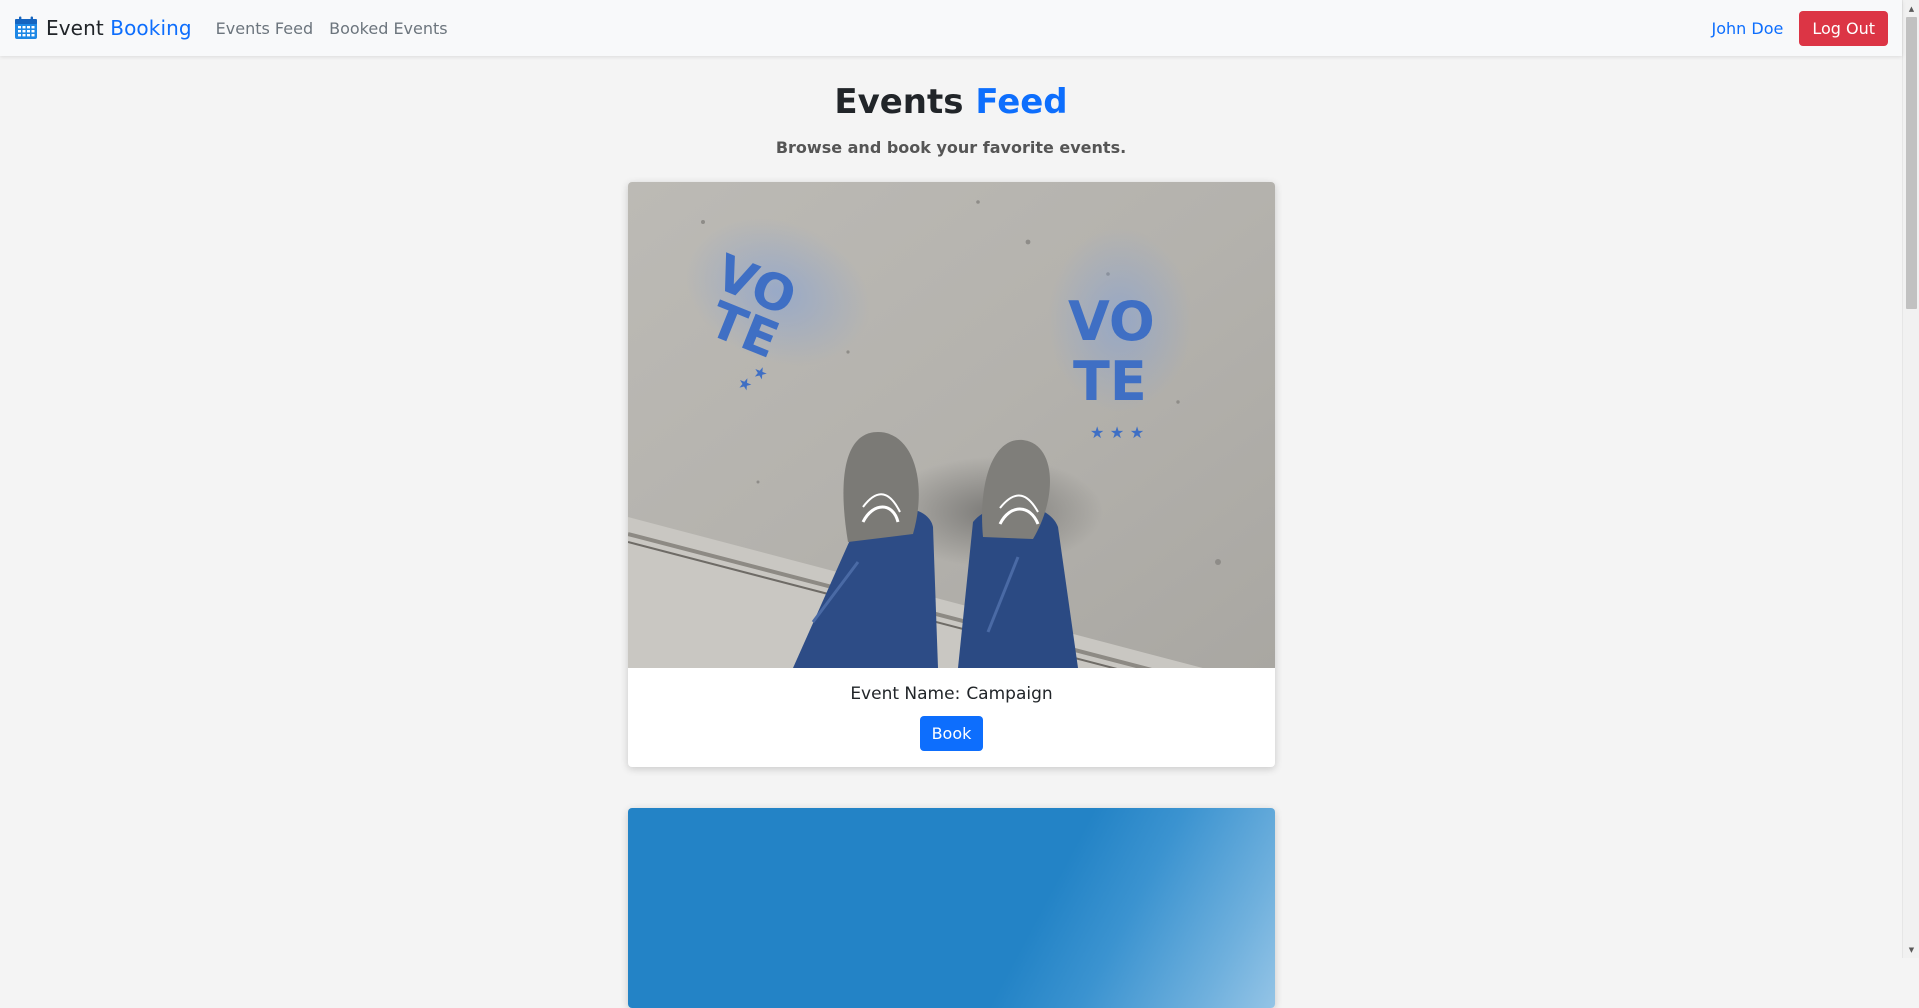  What do you see at coordinates (1911, 163) in the screenshot?
I see `scrollbar-thumb` at bounding box center [1911, 163].